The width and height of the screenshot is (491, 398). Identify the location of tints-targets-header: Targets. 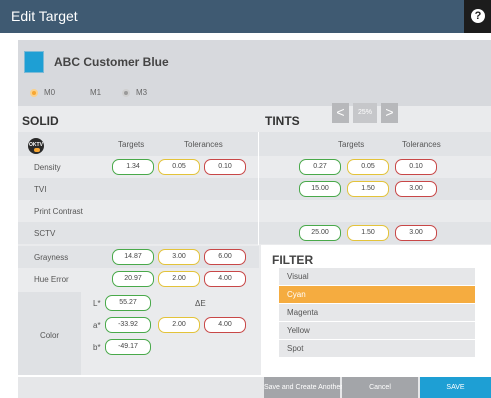
(351, 144).